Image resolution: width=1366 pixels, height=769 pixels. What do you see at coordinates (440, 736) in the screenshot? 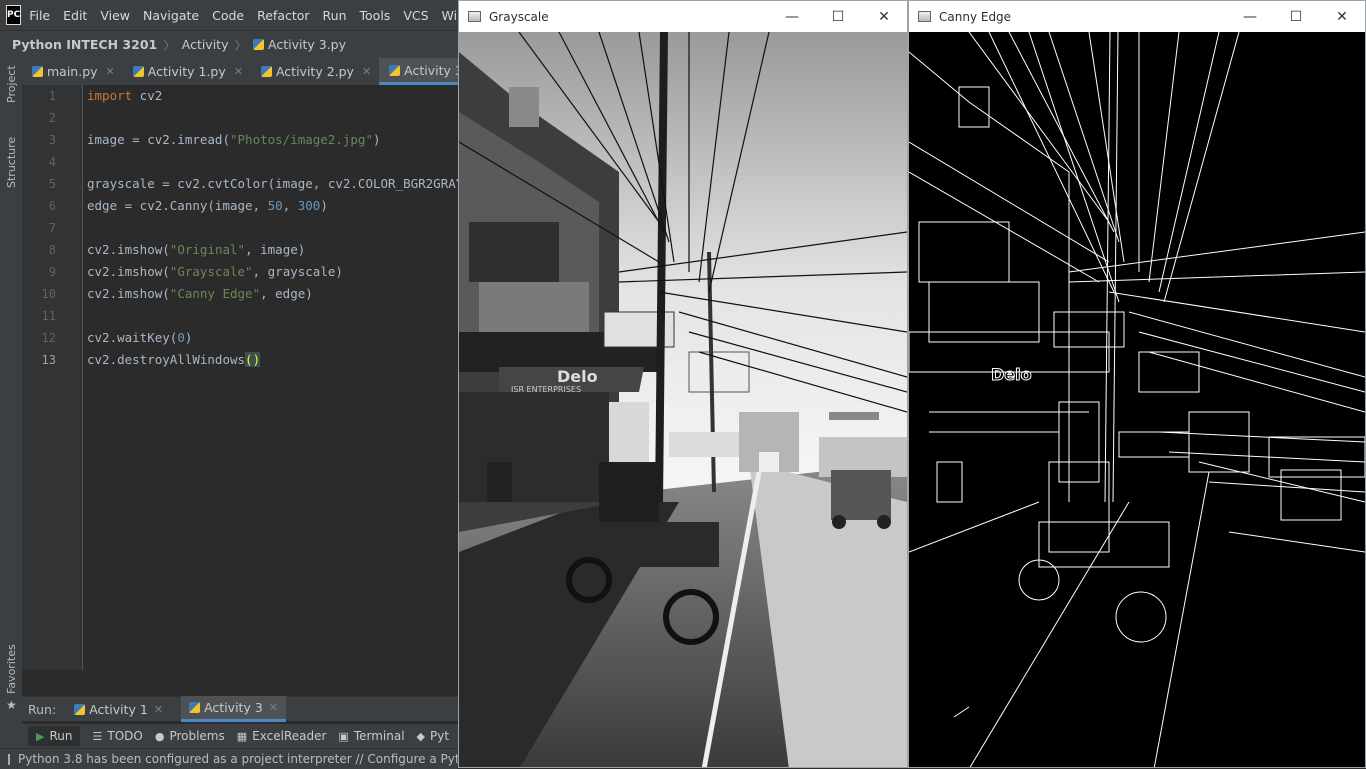
I see `tool-label: Pyt` at bounding box center [440, 736].